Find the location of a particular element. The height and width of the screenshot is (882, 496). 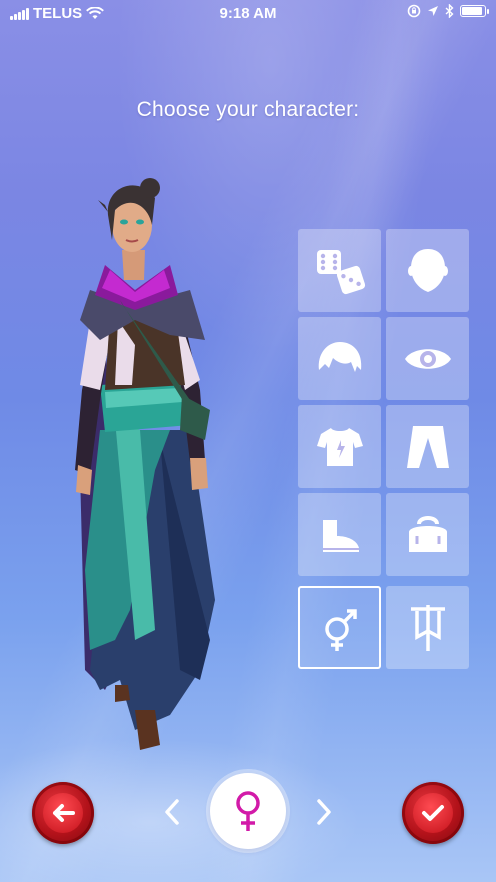

head-icon is located at coordinates (427, 270).